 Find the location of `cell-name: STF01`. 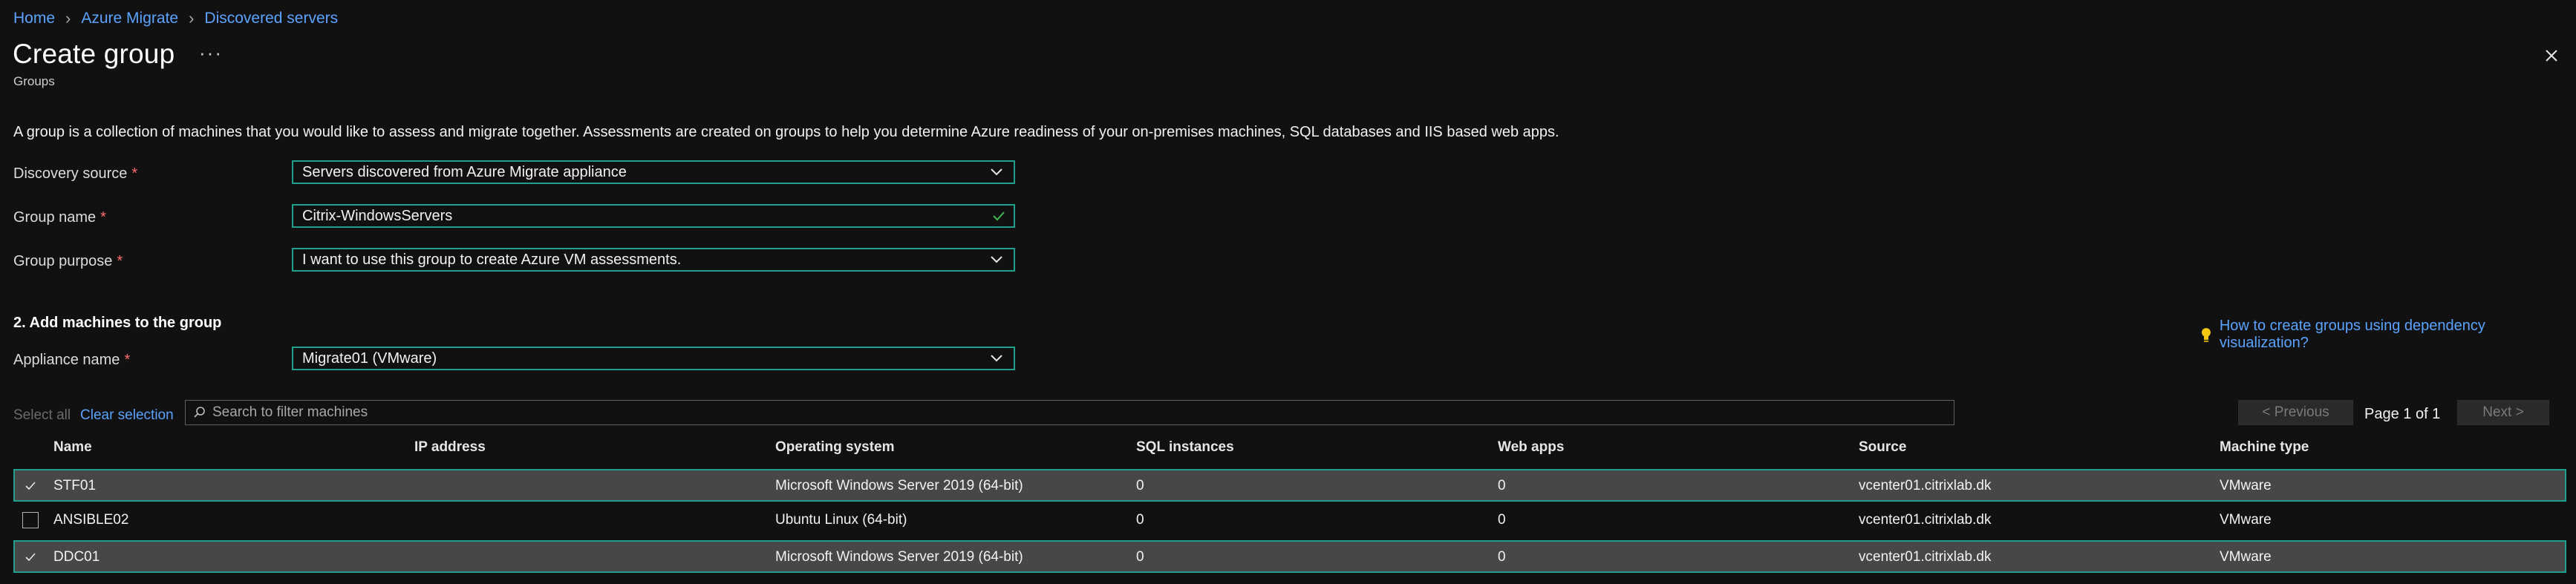

cell-name: STF01 is located at coordinates (75, 485).